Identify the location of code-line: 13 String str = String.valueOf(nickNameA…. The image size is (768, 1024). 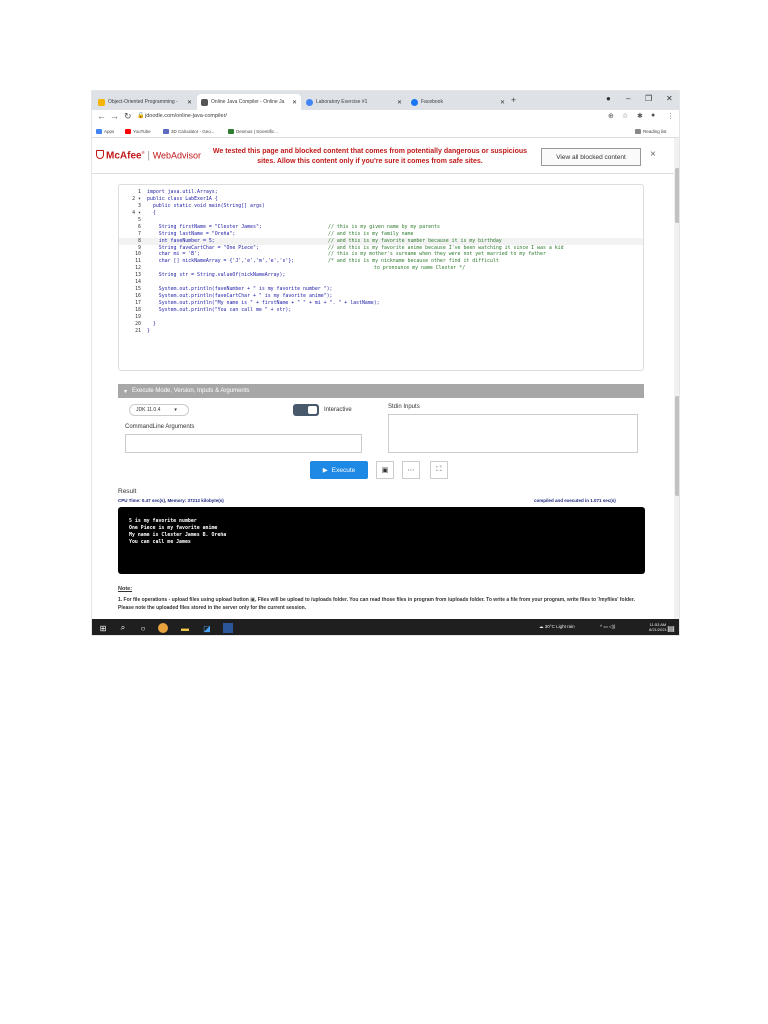
(381, 275).